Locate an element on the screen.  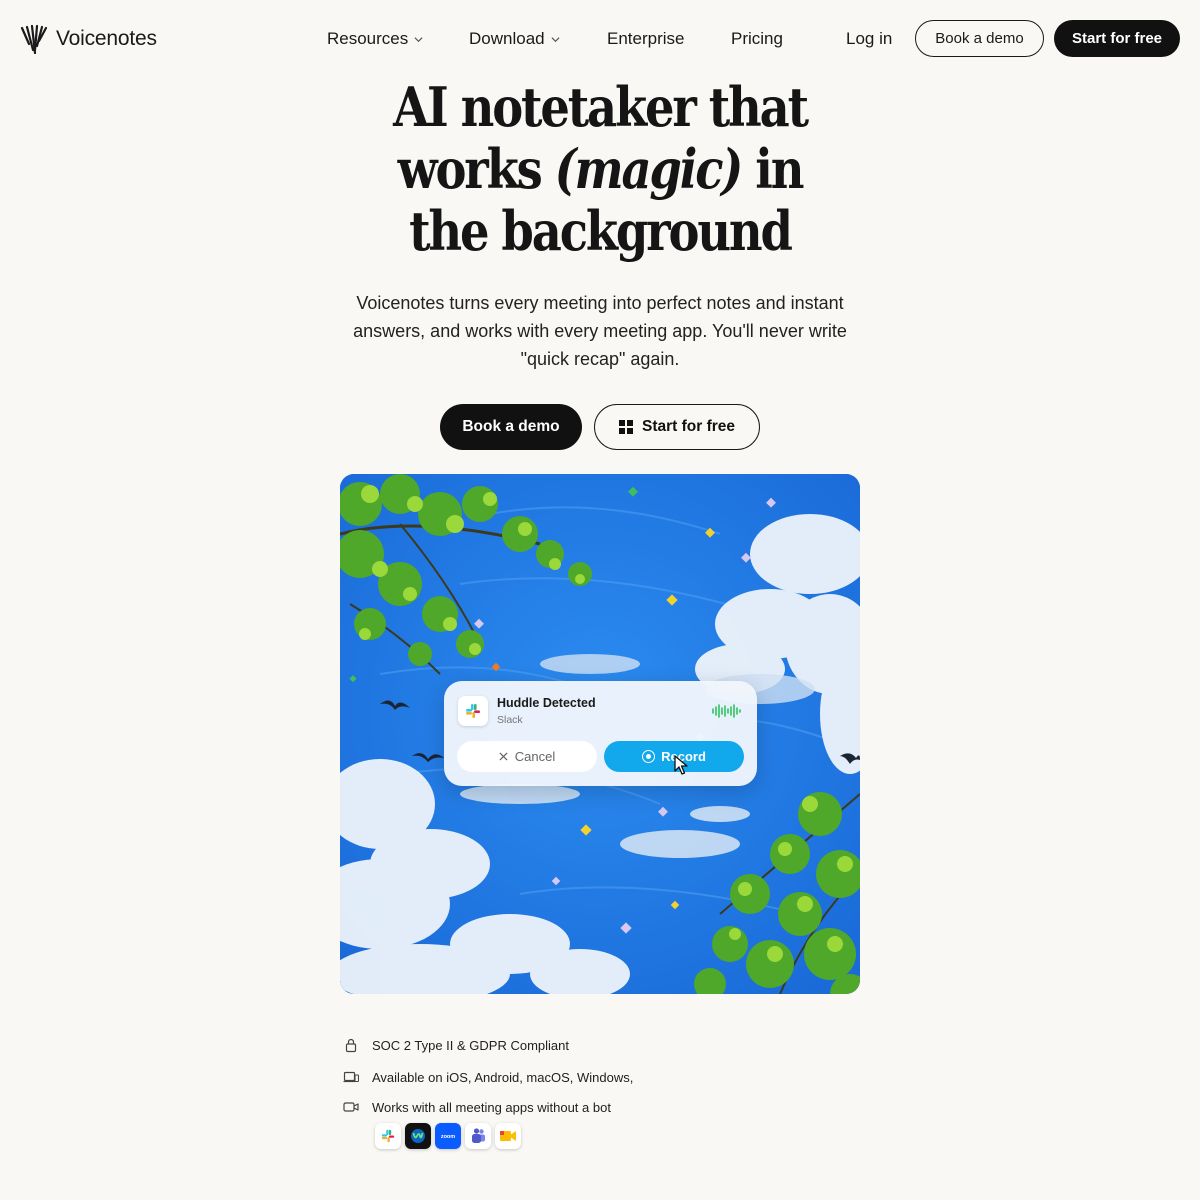
nav-download: Download is located at coordinates (514, 39).